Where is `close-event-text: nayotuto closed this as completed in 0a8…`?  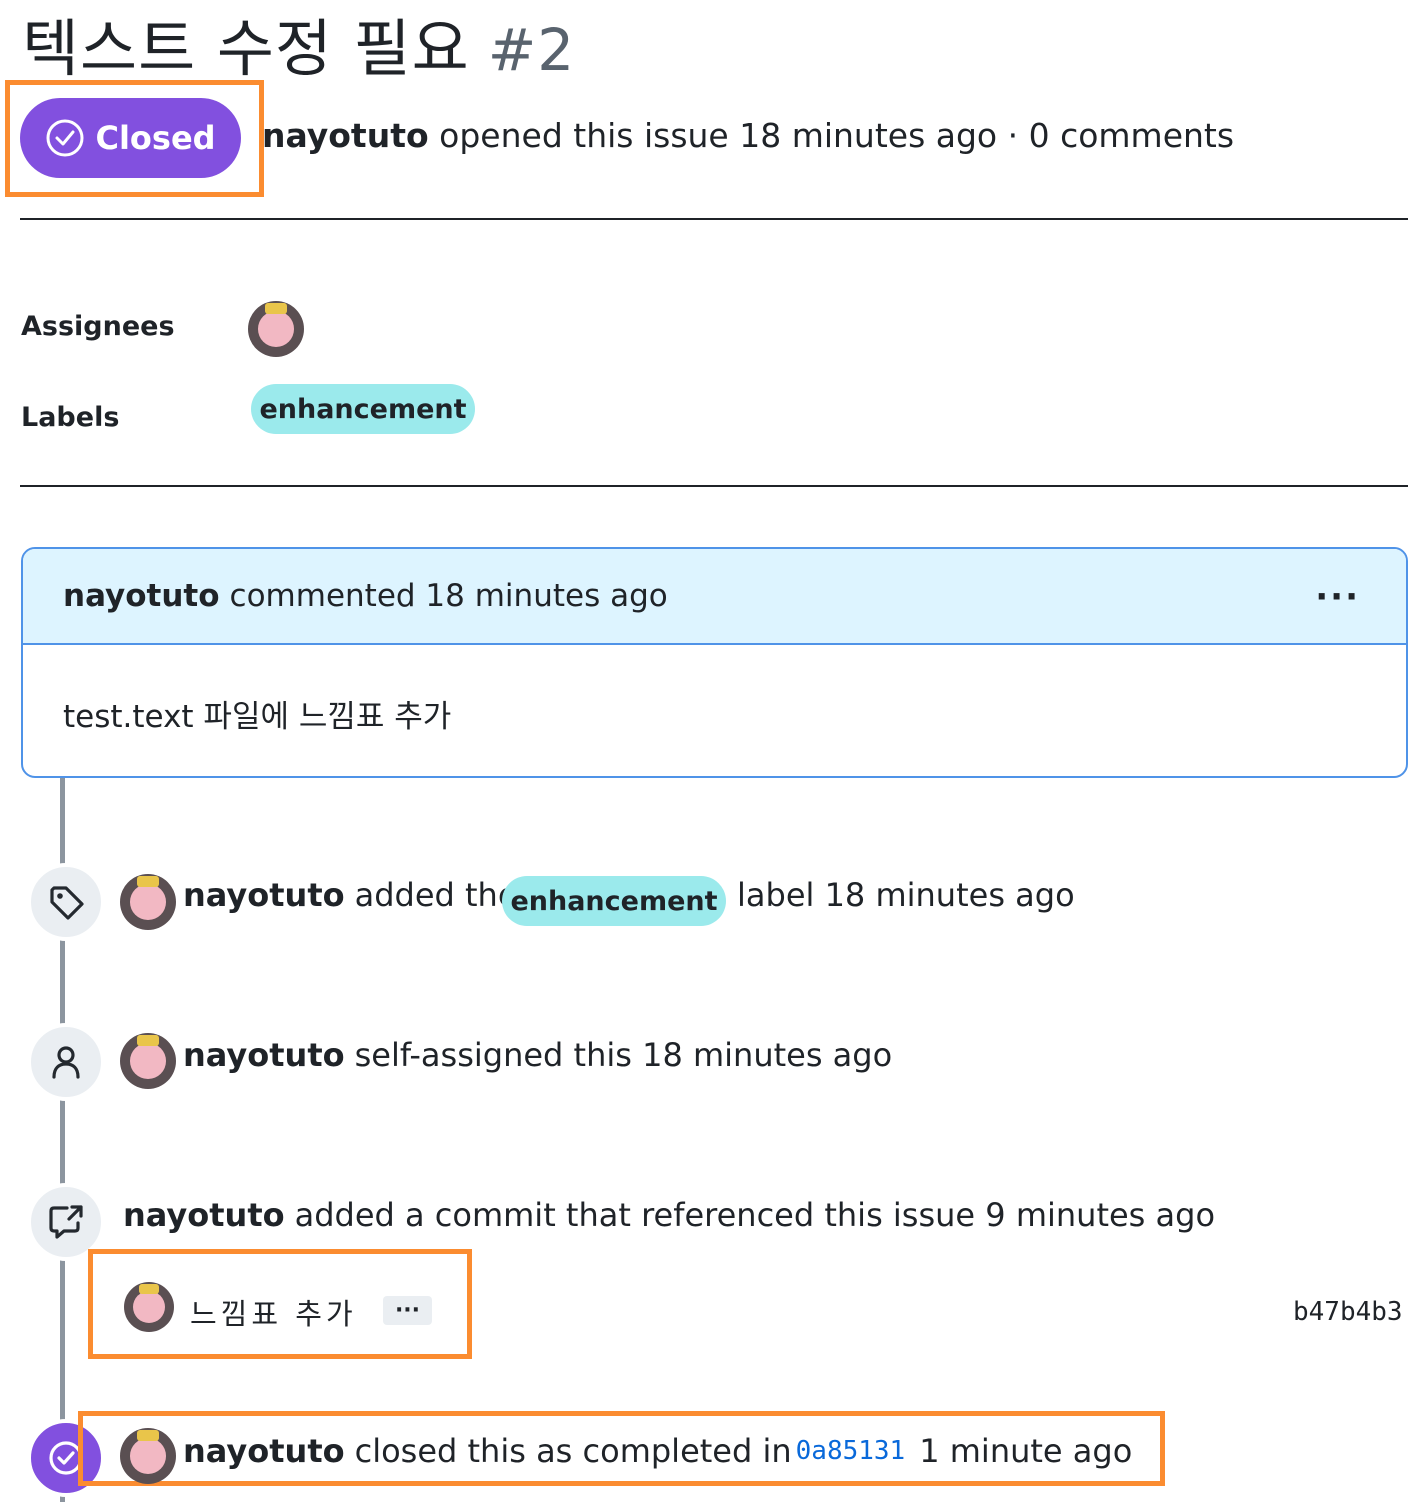
close-event-text: nayotuto closed this as completed in 0a8… is located at coordinates (657, 1451).